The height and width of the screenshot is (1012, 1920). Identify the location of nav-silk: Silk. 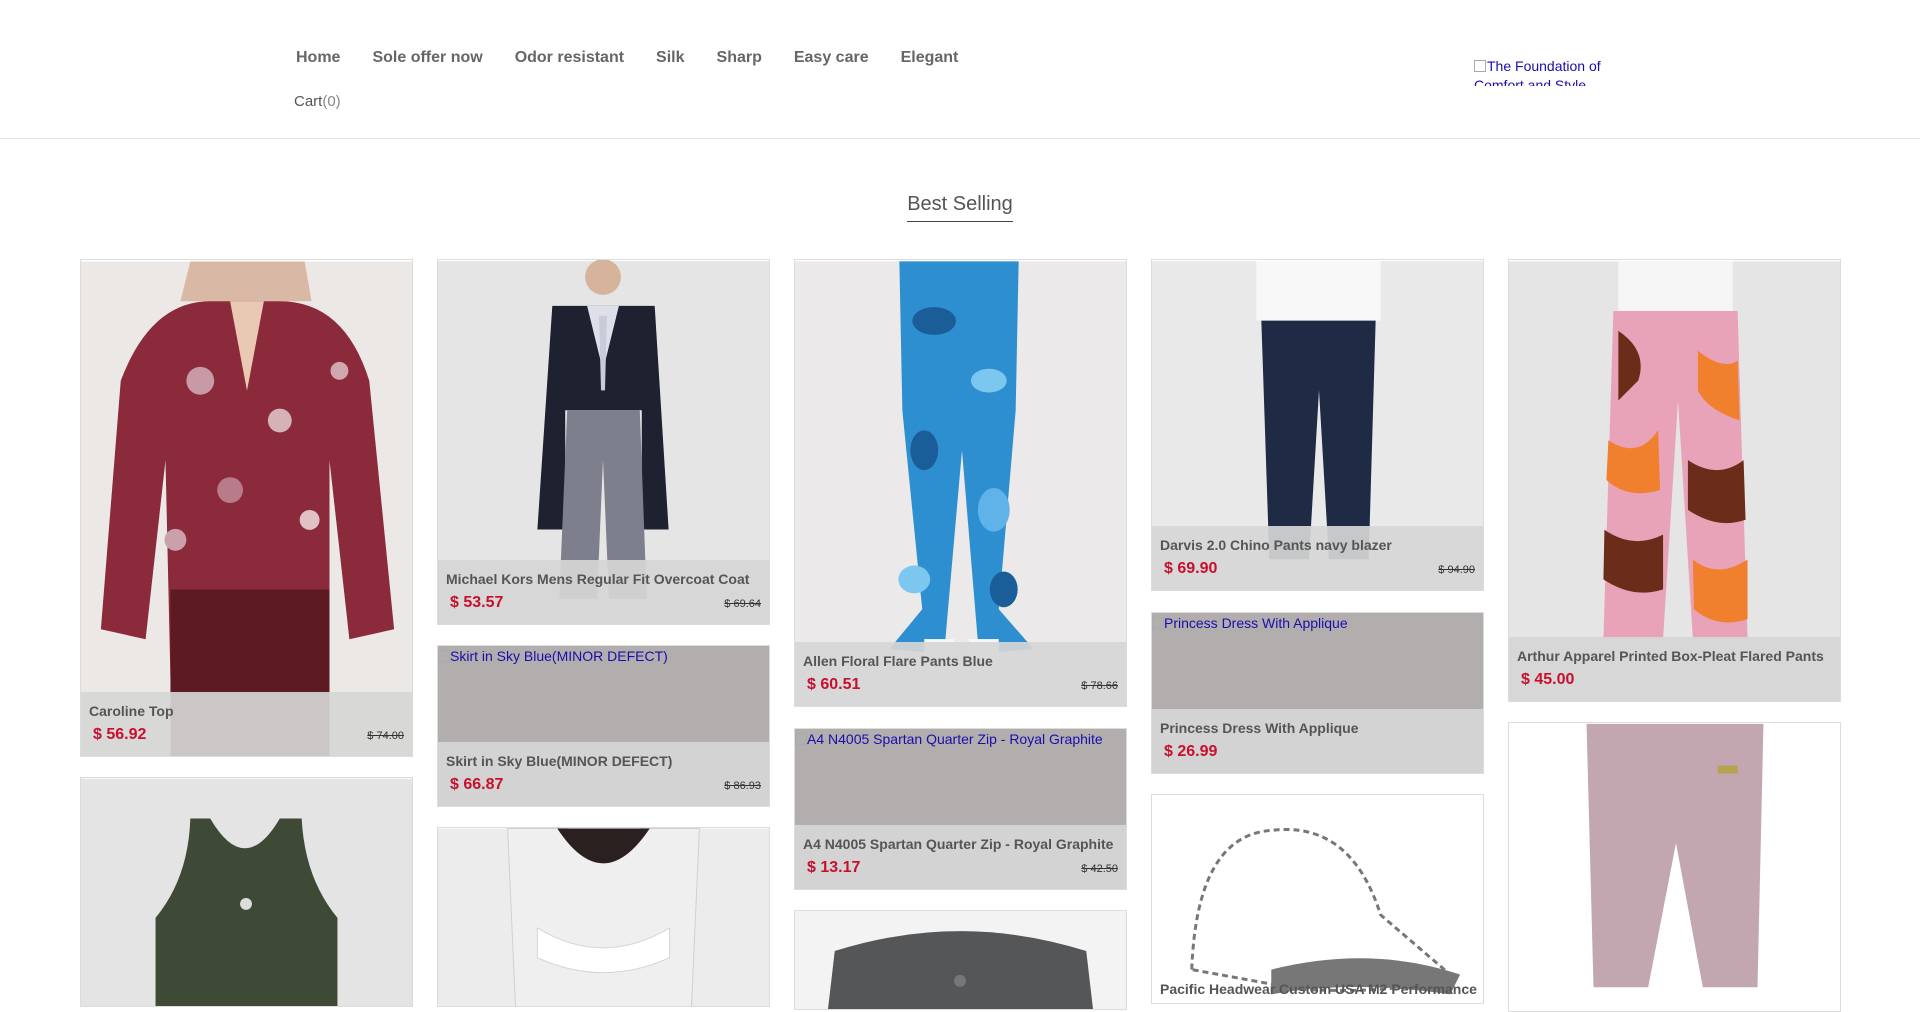
(670, 58).